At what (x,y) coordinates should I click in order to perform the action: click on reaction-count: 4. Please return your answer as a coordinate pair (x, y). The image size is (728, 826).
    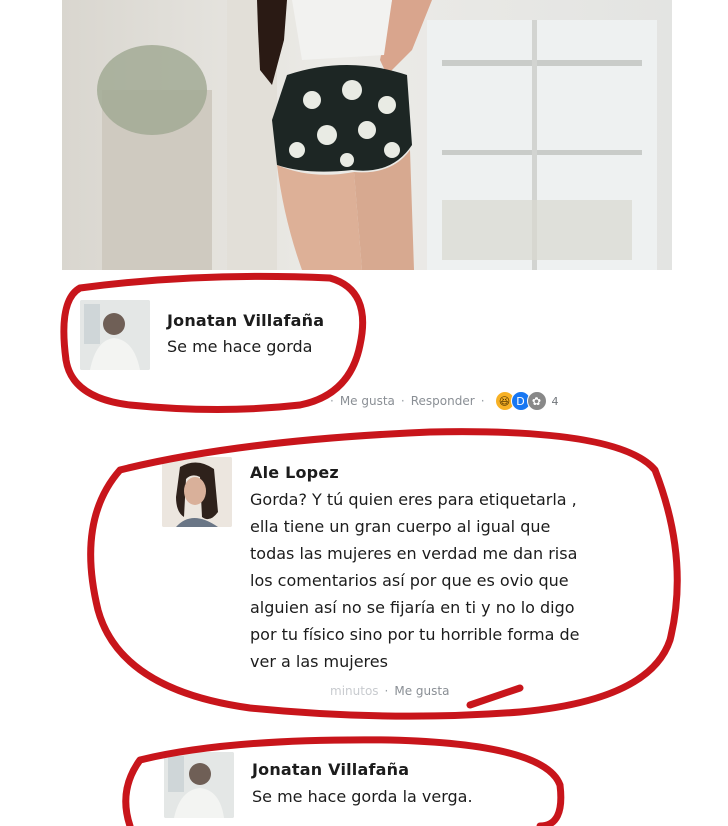
    Looking at the image, I should click on (555, 401).